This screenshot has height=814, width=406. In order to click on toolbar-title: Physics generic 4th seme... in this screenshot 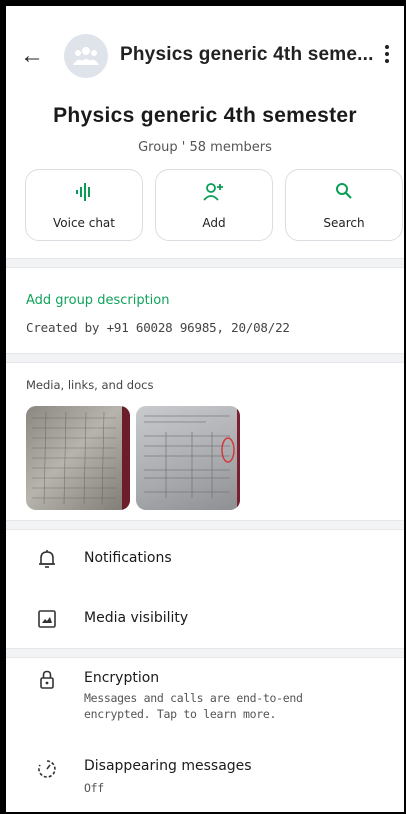, I will do `click(247, 54)`.